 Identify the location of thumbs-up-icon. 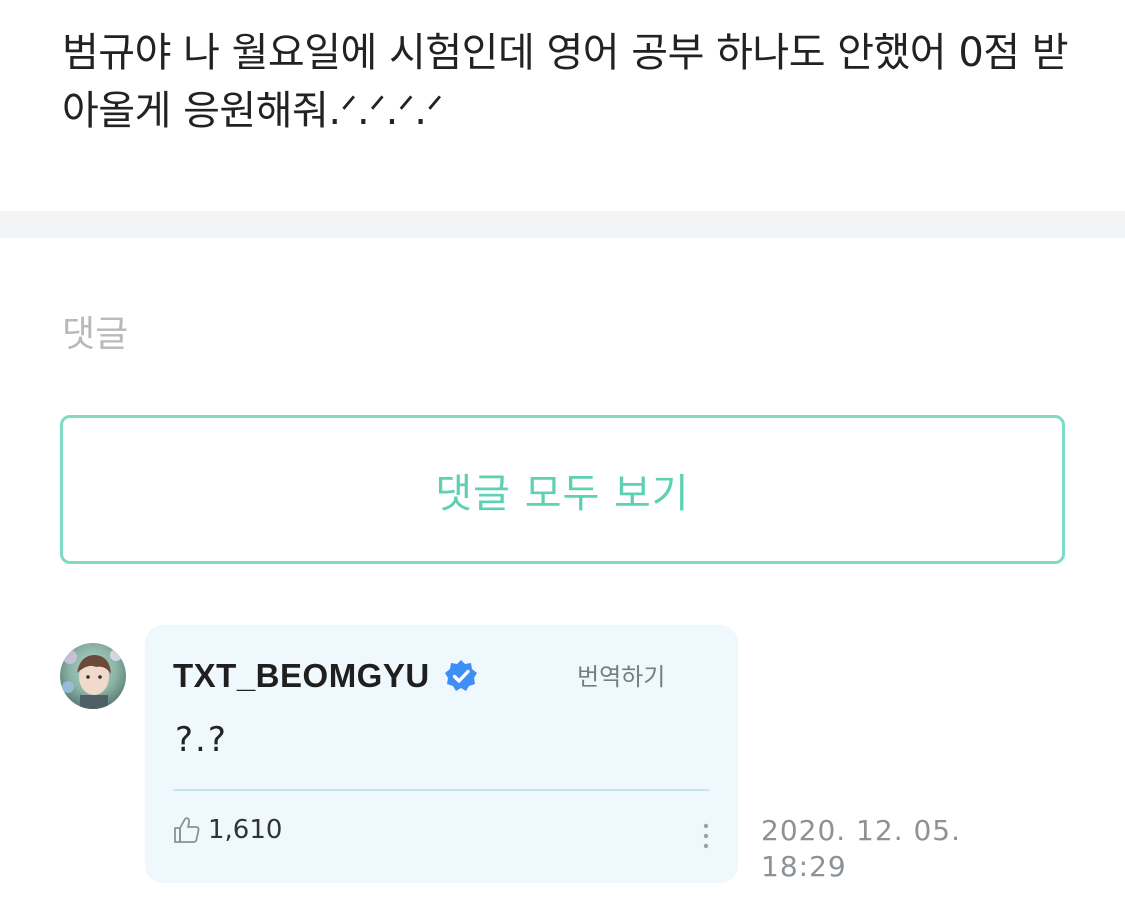
(187, 830).